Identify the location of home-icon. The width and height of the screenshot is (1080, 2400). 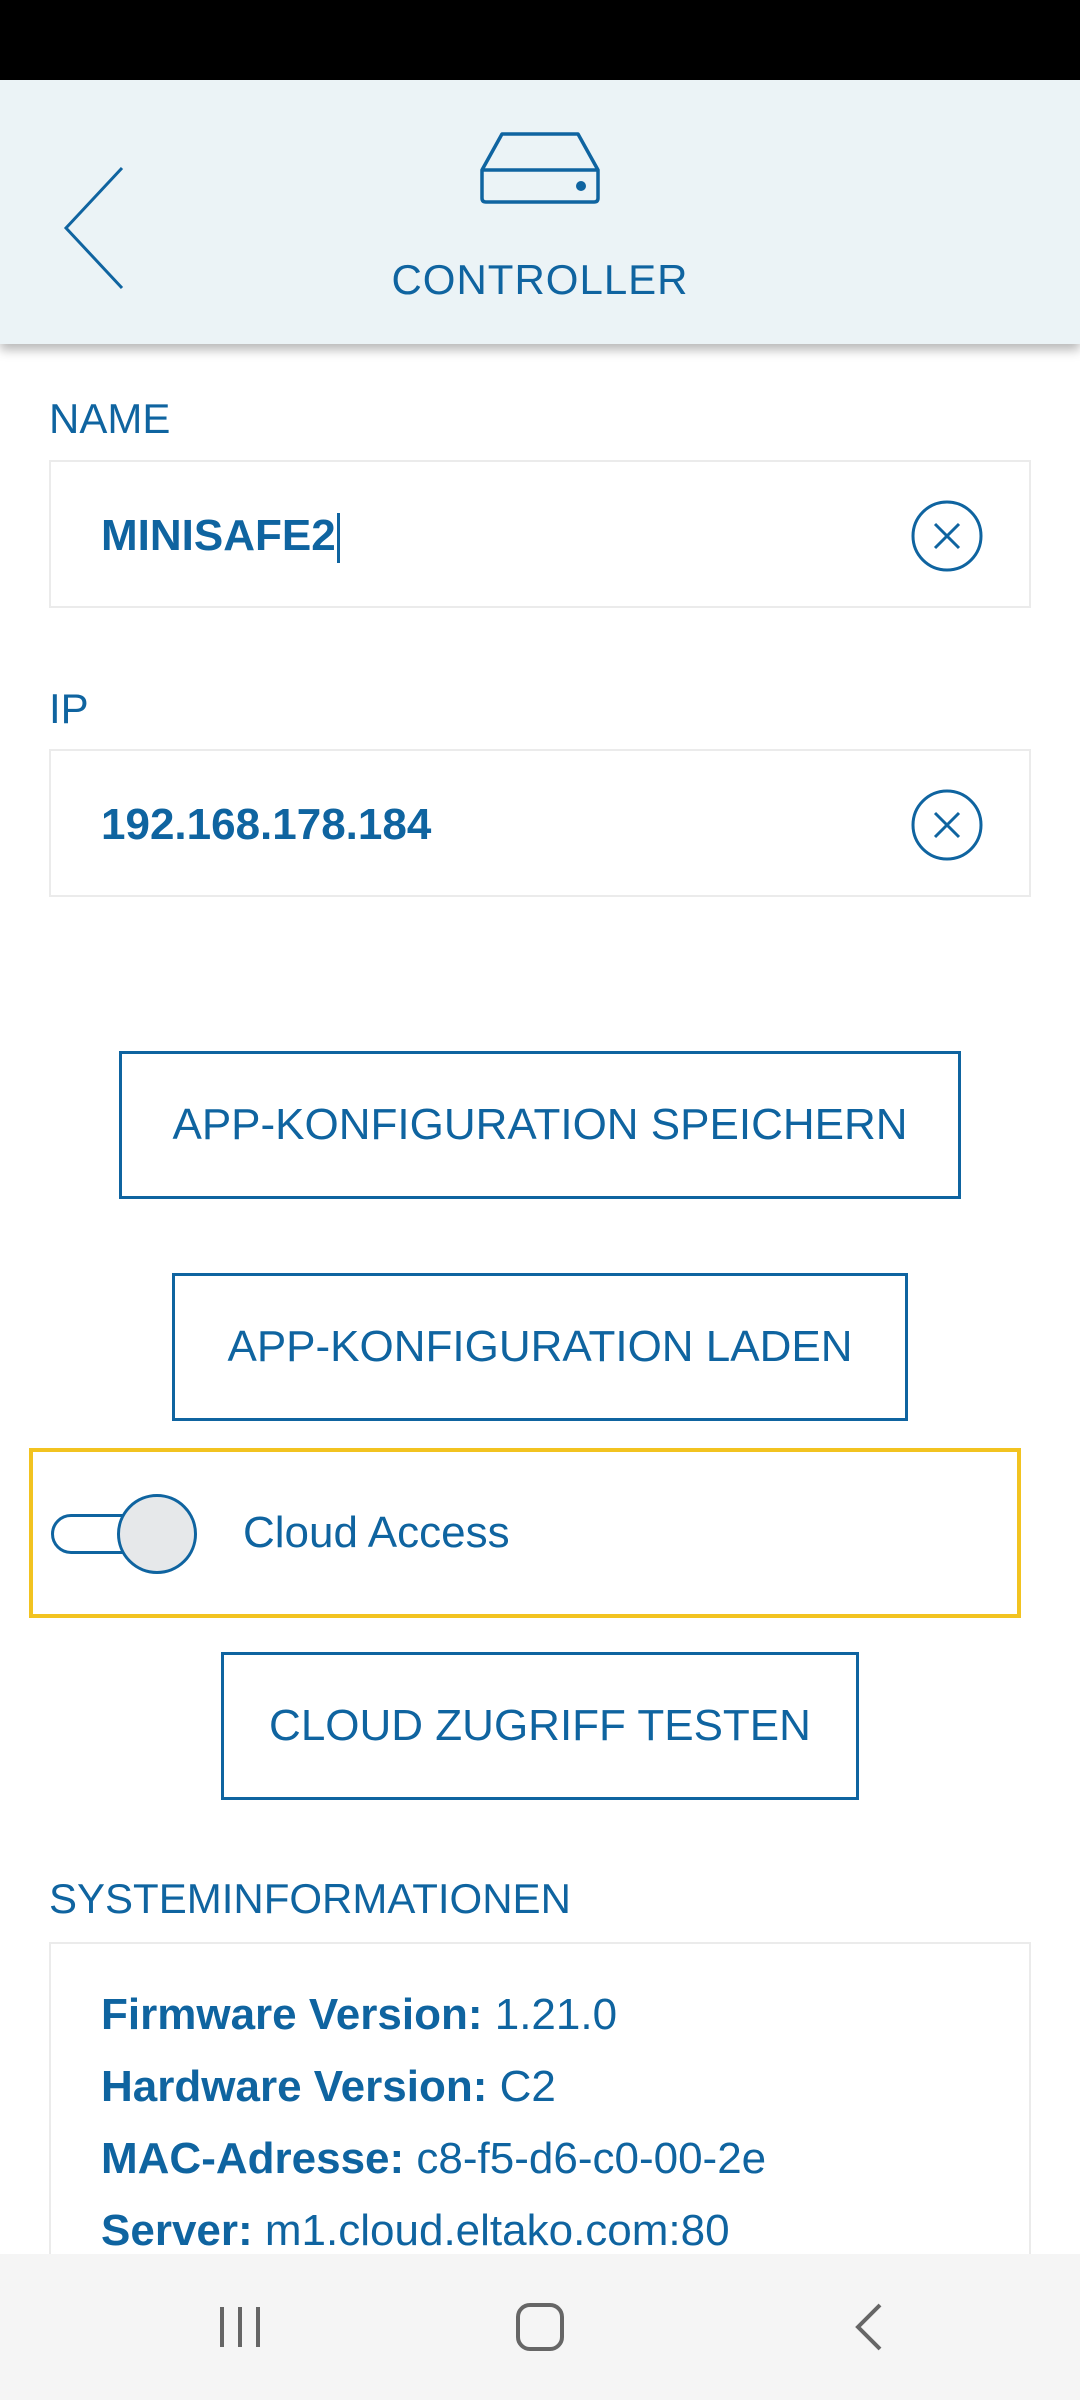
(540, 2327).